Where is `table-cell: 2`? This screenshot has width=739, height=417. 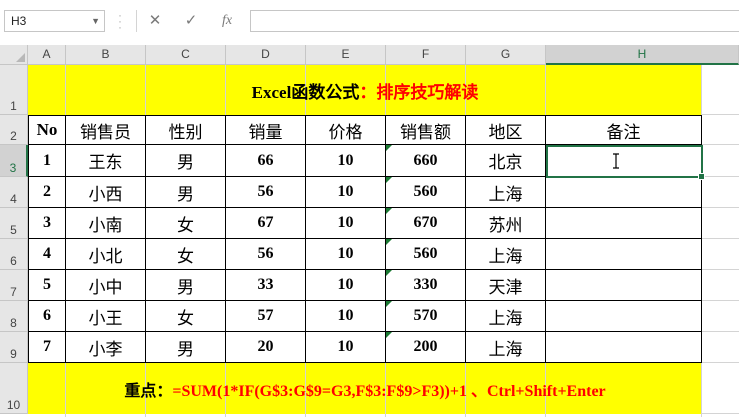
table-cell: 2 is located at coordinates (47, 192).